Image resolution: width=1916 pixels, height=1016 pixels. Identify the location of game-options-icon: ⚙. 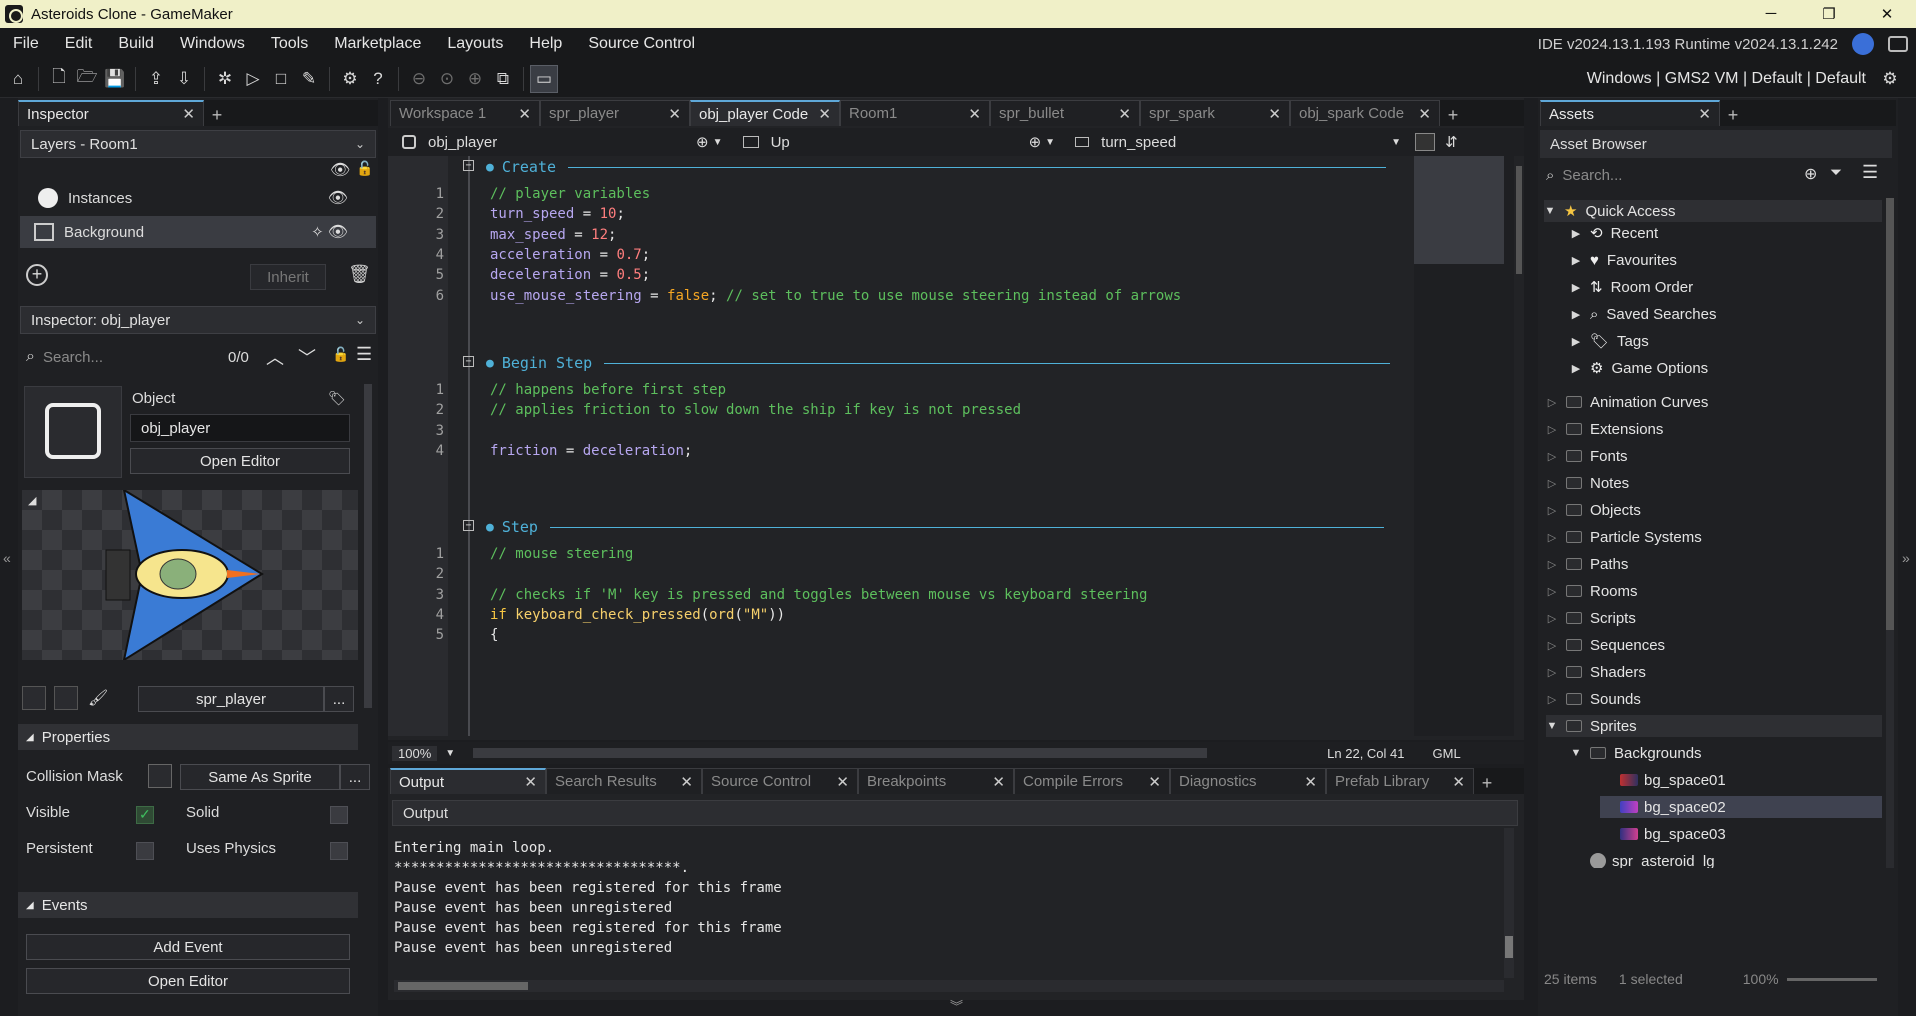
(350, 79).